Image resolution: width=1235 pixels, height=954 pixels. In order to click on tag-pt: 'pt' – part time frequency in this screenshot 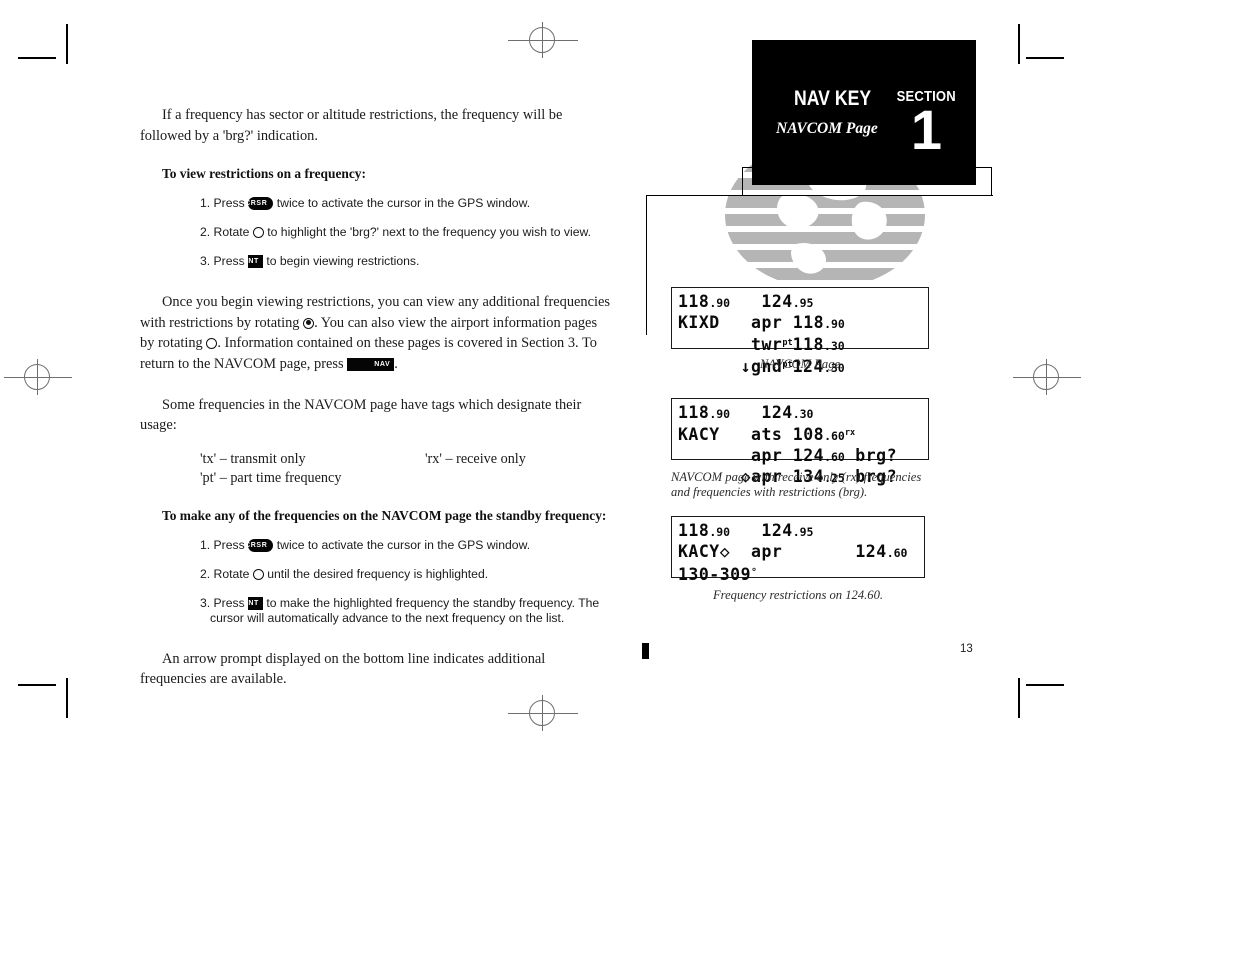, I will do `click(271, 477)`.